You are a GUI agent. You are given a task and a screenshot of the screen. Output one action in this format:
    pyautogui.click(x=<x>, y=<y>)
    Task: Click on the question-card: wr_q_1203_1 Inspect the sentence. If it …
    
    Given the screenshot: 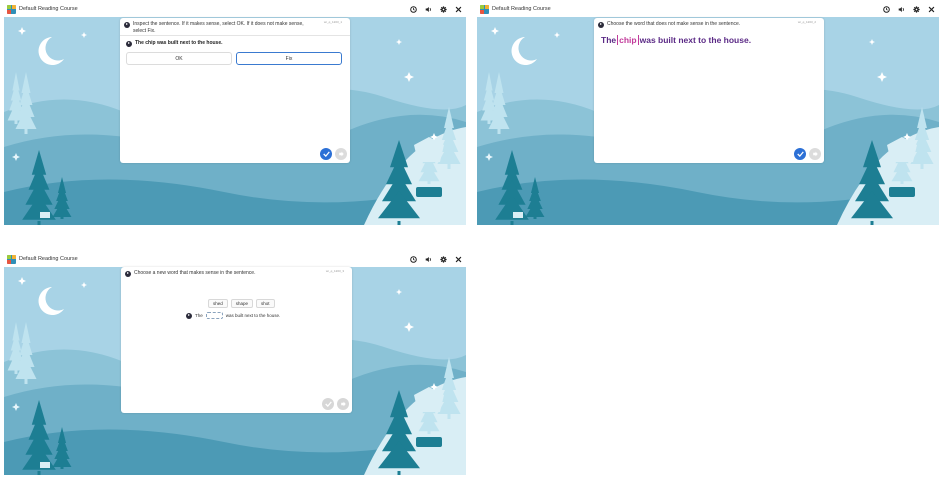 What is the action you would take?
    pyautogui.click(x=235, y=90)
    